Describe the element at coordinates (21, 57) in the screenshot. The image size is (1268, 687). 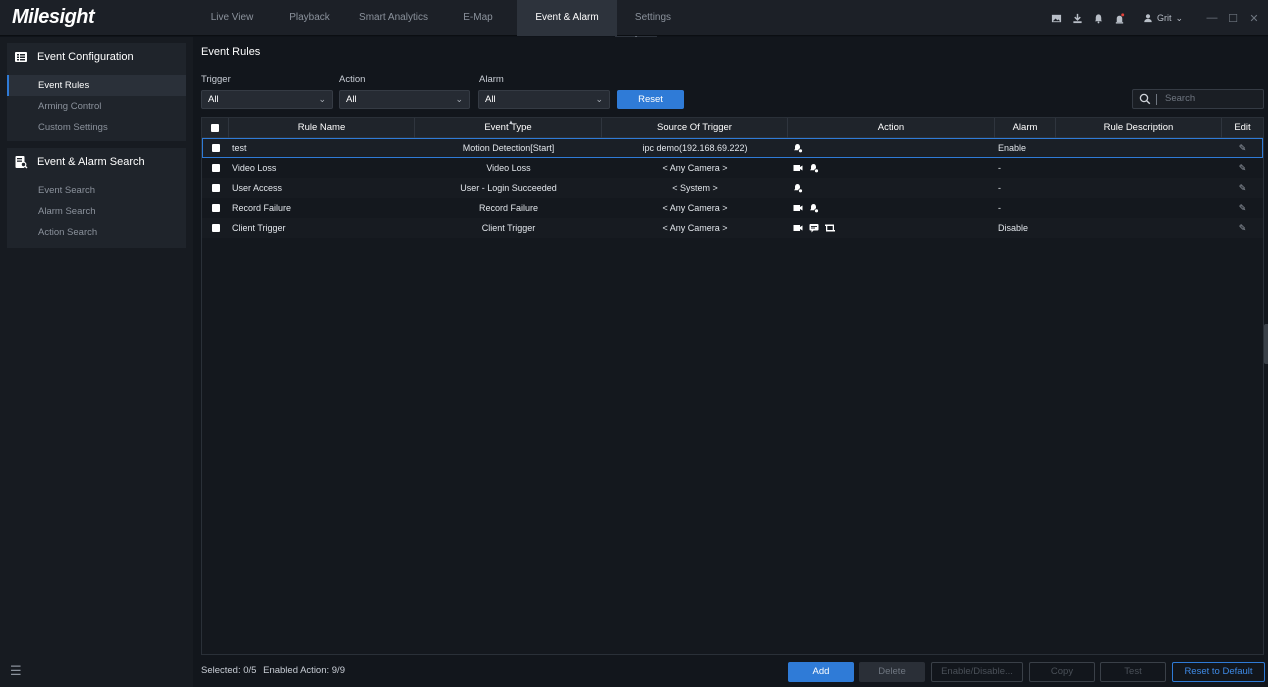
I see `list-icon` at that location.